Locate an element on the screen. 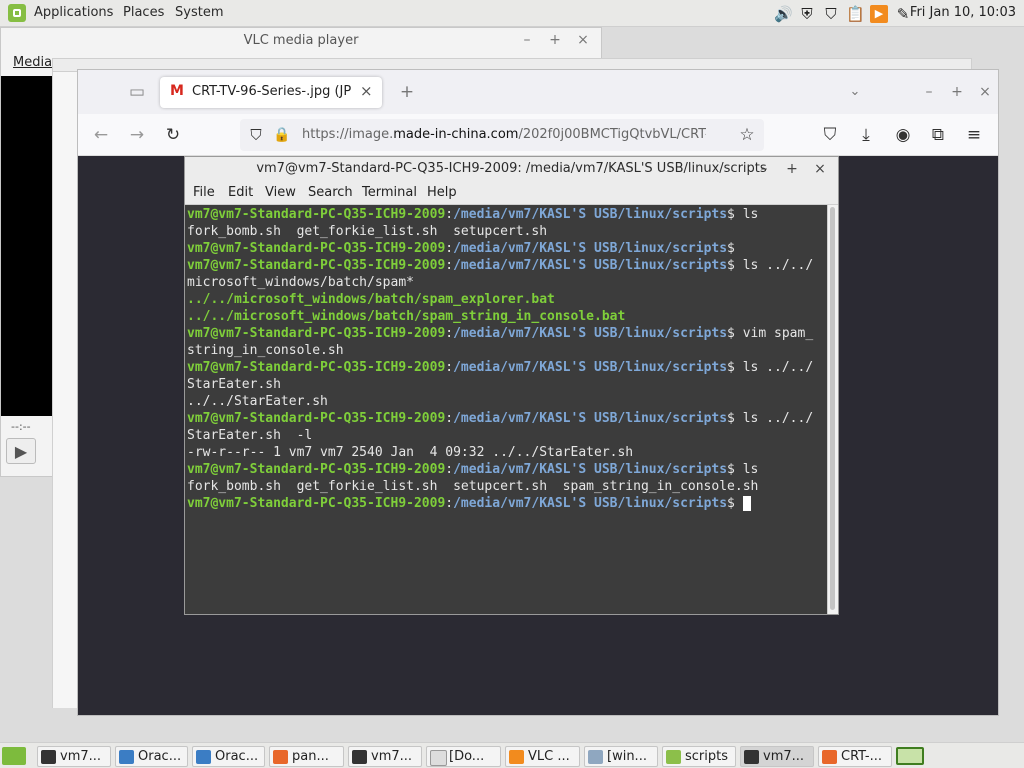 The width and height of the screenshot is (1024, 768). vlc-icon is located at coordinates (516, 757).